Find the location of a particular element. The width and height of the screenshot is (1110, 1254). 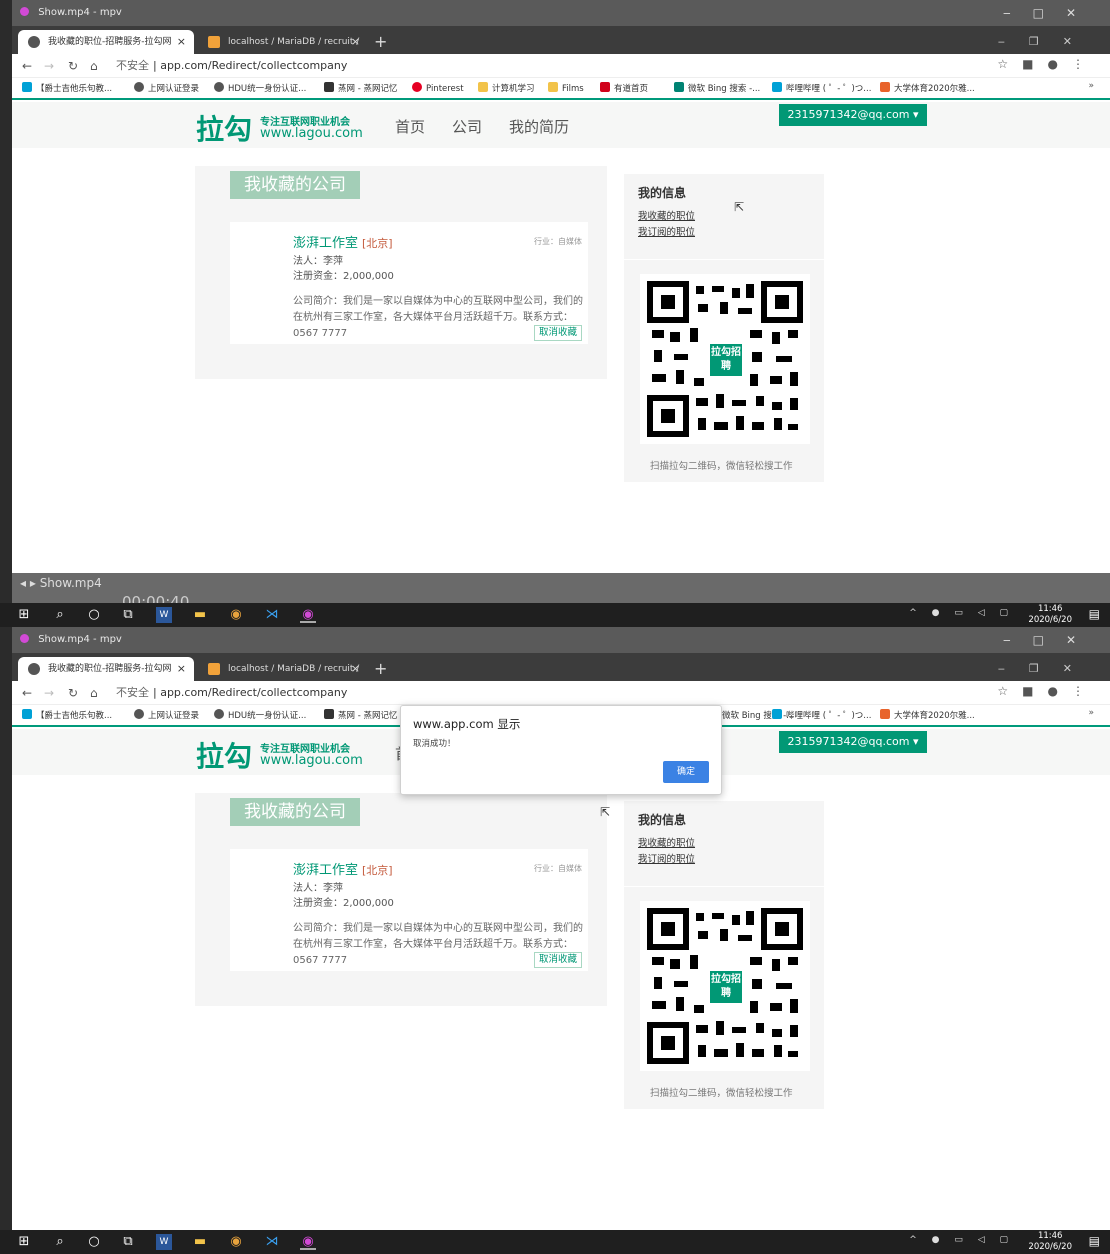

mpv-titlebar: Show.mp4 - mpv ‒□✕ is located at coordinates (561, 640).